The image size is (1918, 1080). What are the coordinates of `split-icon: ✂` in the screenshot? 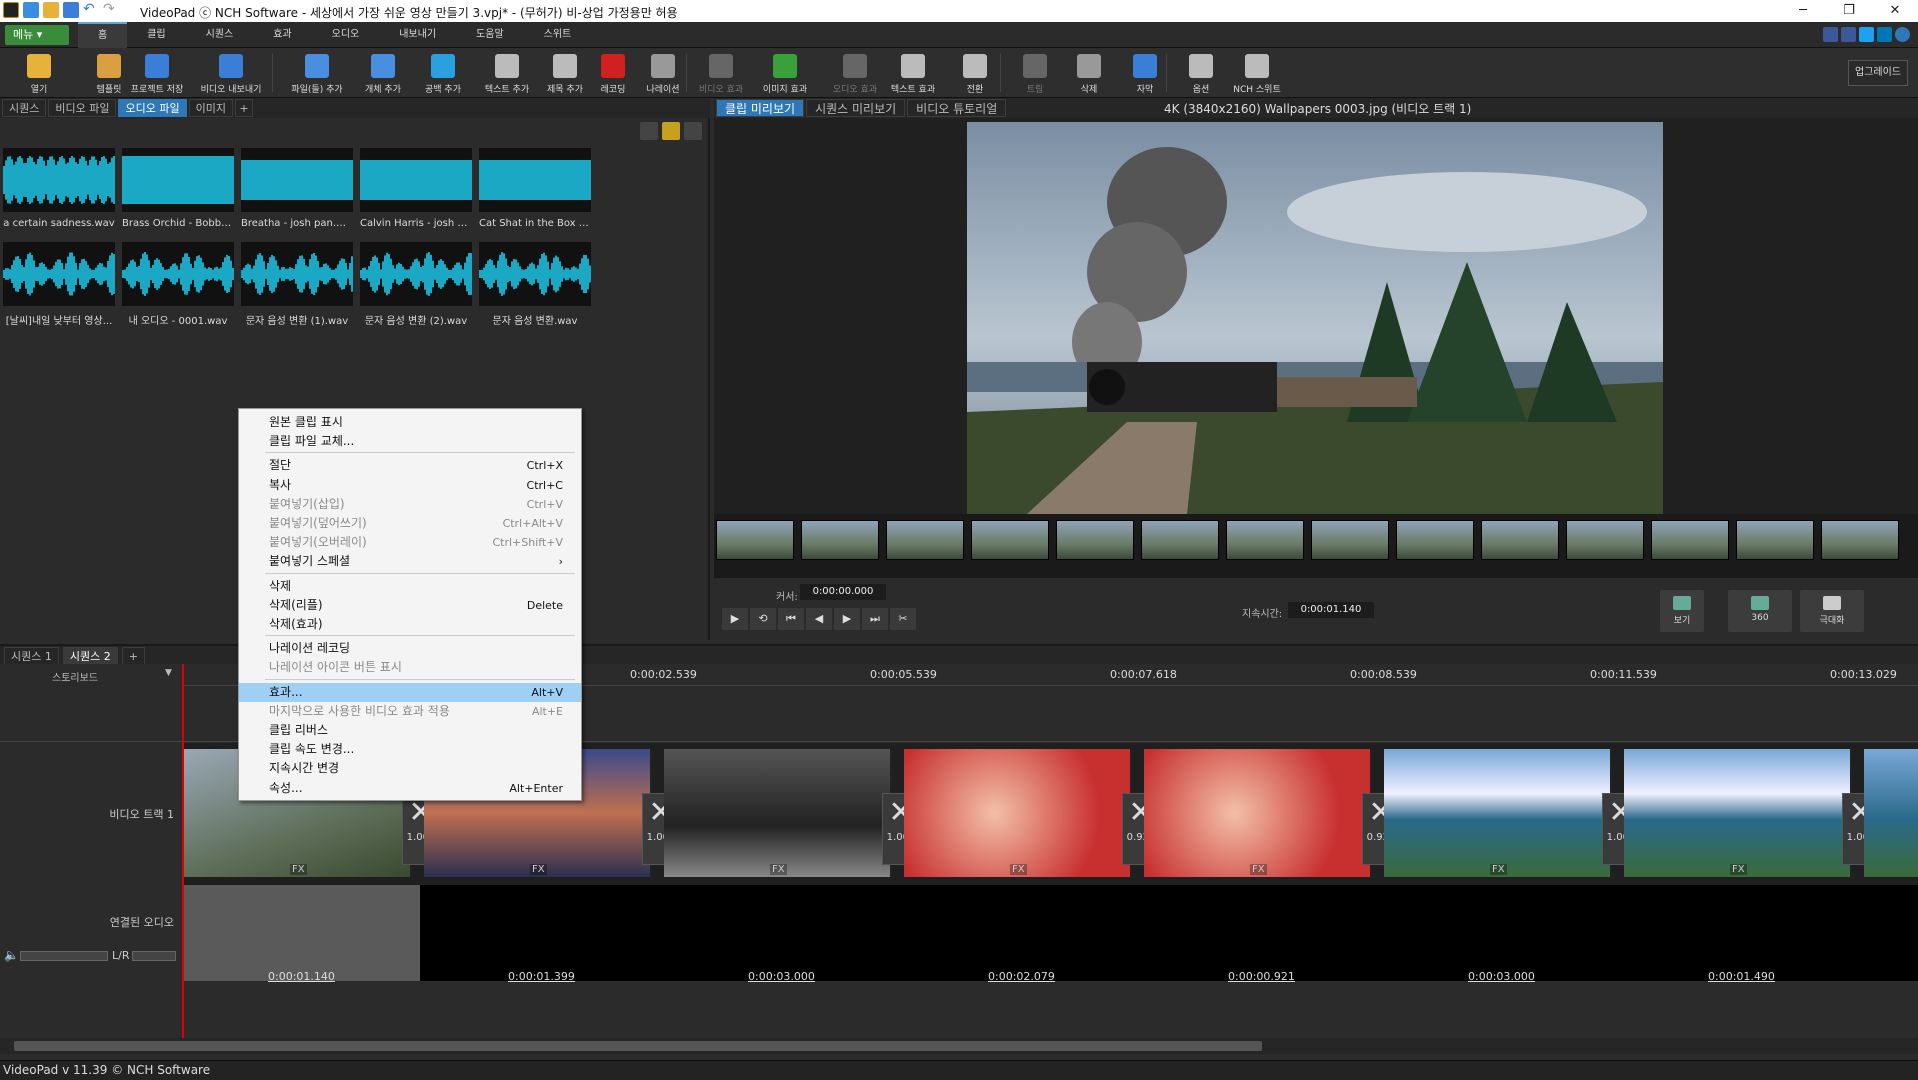 It's located at (903, 619).